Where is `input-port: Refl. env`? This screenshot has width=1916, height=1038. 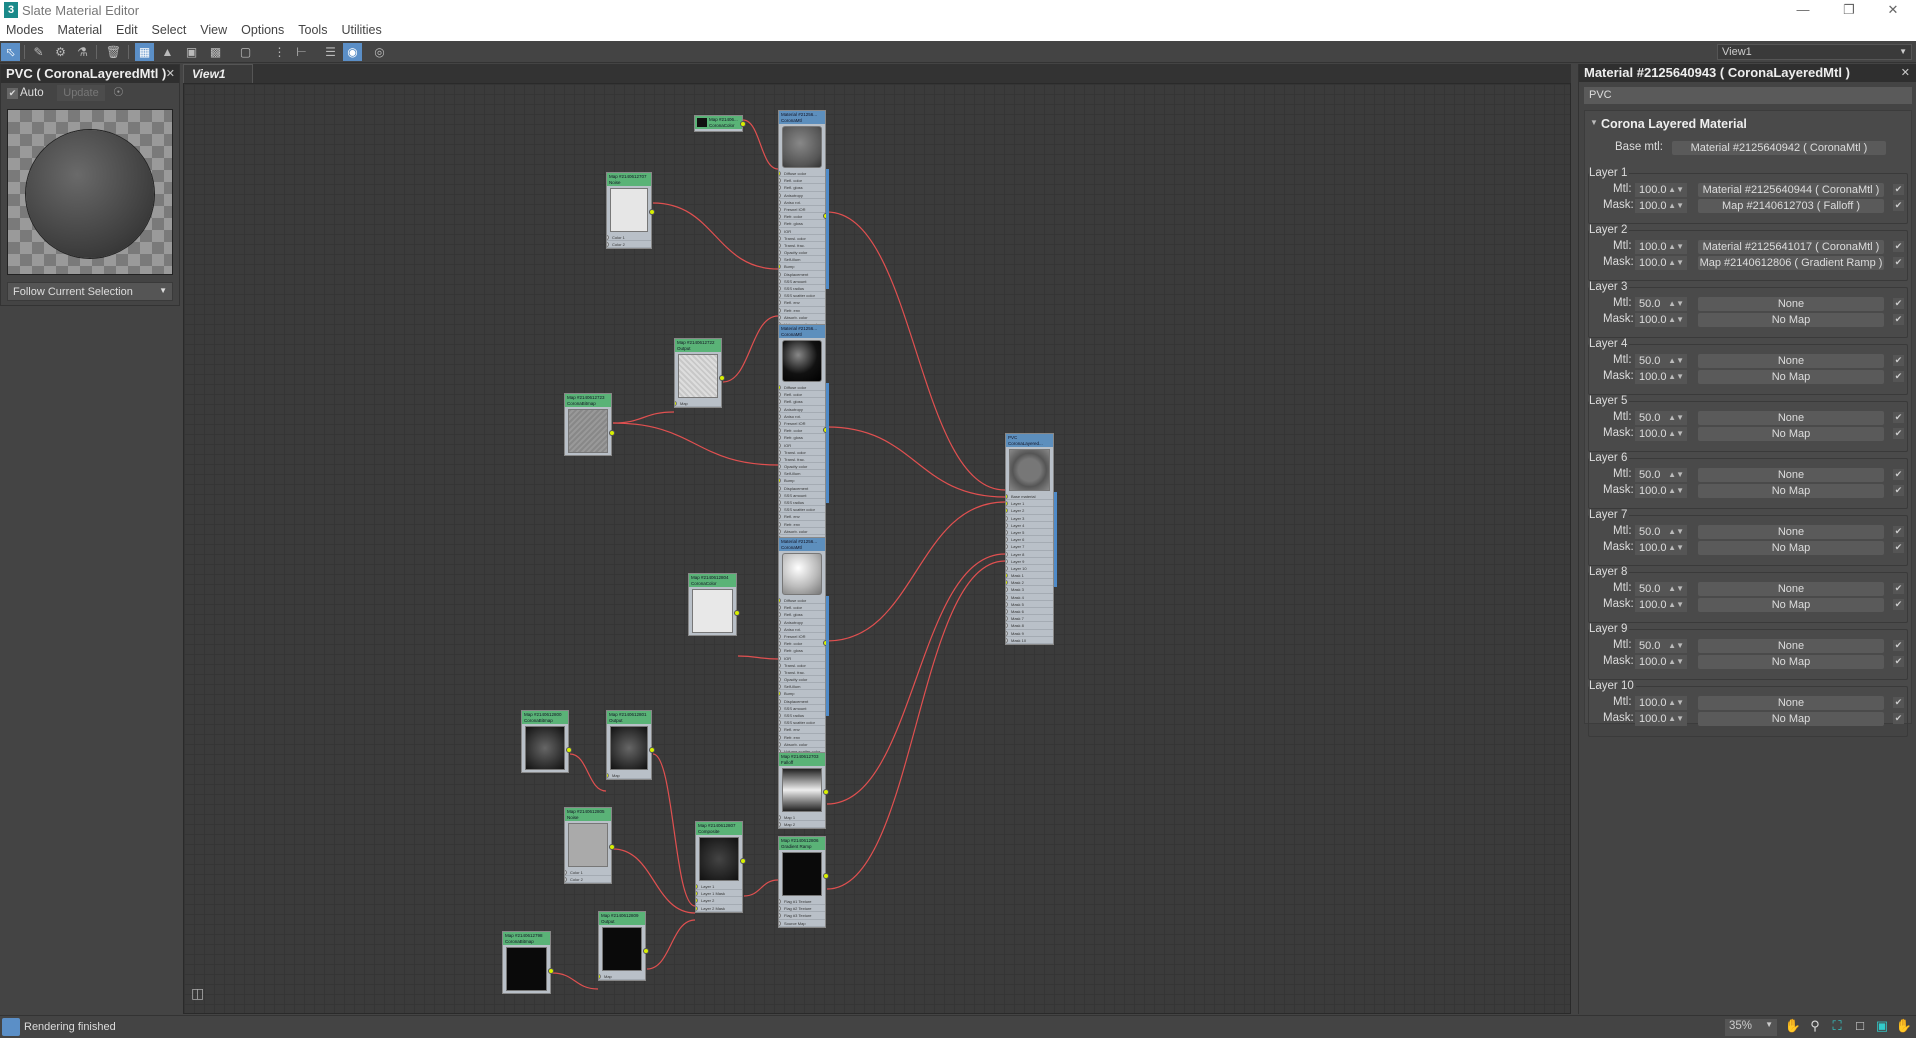 input-port: Refl. env is located at coordinates (802, 303).